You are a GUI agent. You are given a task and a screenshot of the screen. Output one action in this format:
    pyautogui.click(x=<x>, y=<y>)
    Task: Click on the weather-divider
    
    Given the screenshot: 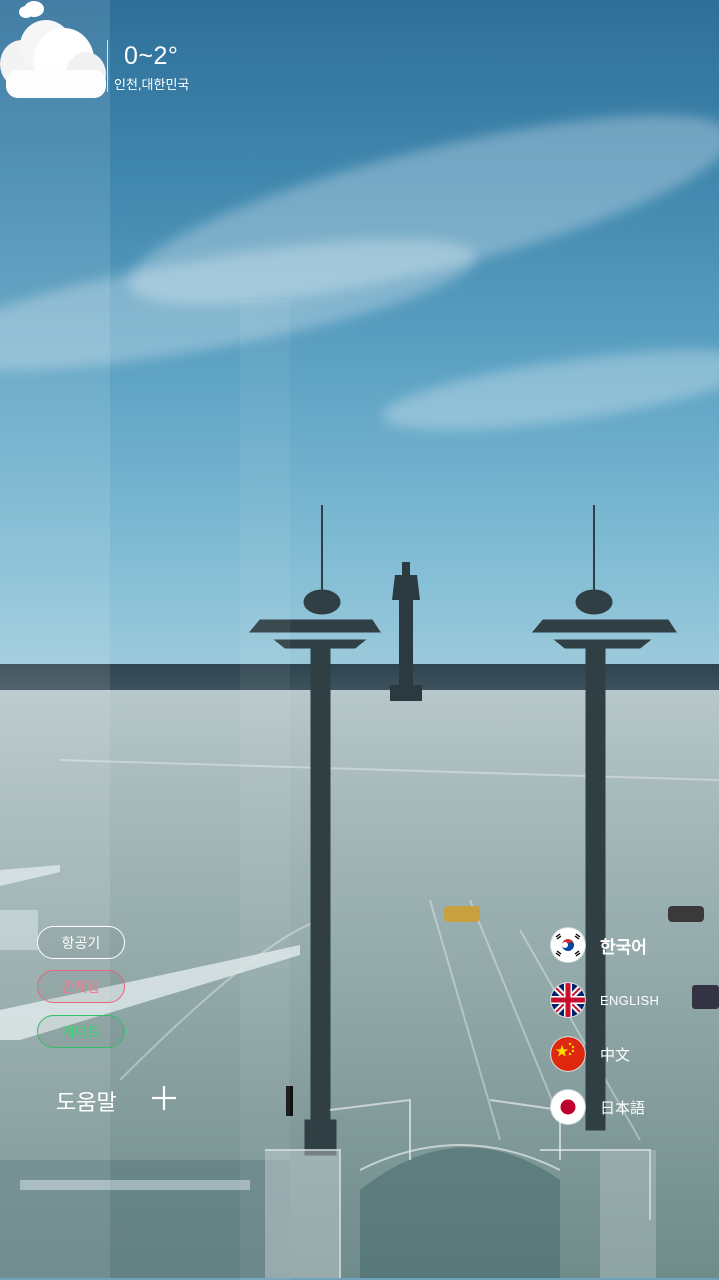 What is the action you would take?
    pyautogui.click(x=107, y=66)
    